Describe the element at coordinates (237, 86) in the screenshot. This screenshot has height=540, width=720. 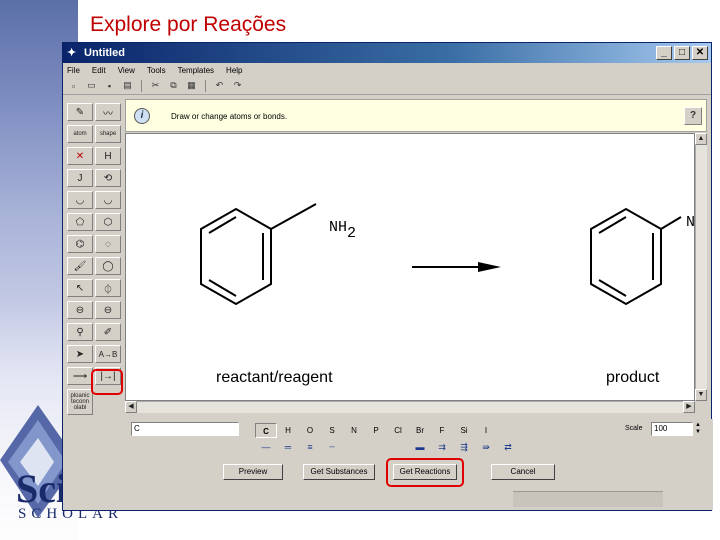
I see `redo-icon: ↷` at that location.